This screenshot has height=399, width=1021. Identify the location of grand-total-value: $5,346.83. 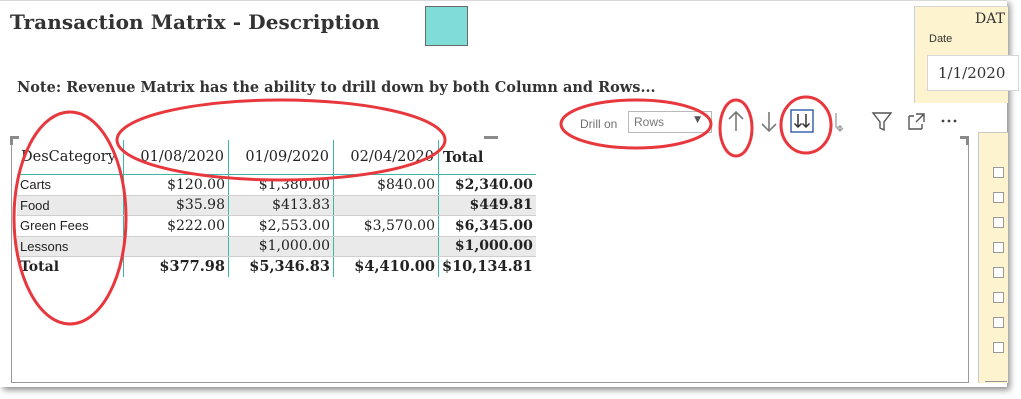
(281, 266).